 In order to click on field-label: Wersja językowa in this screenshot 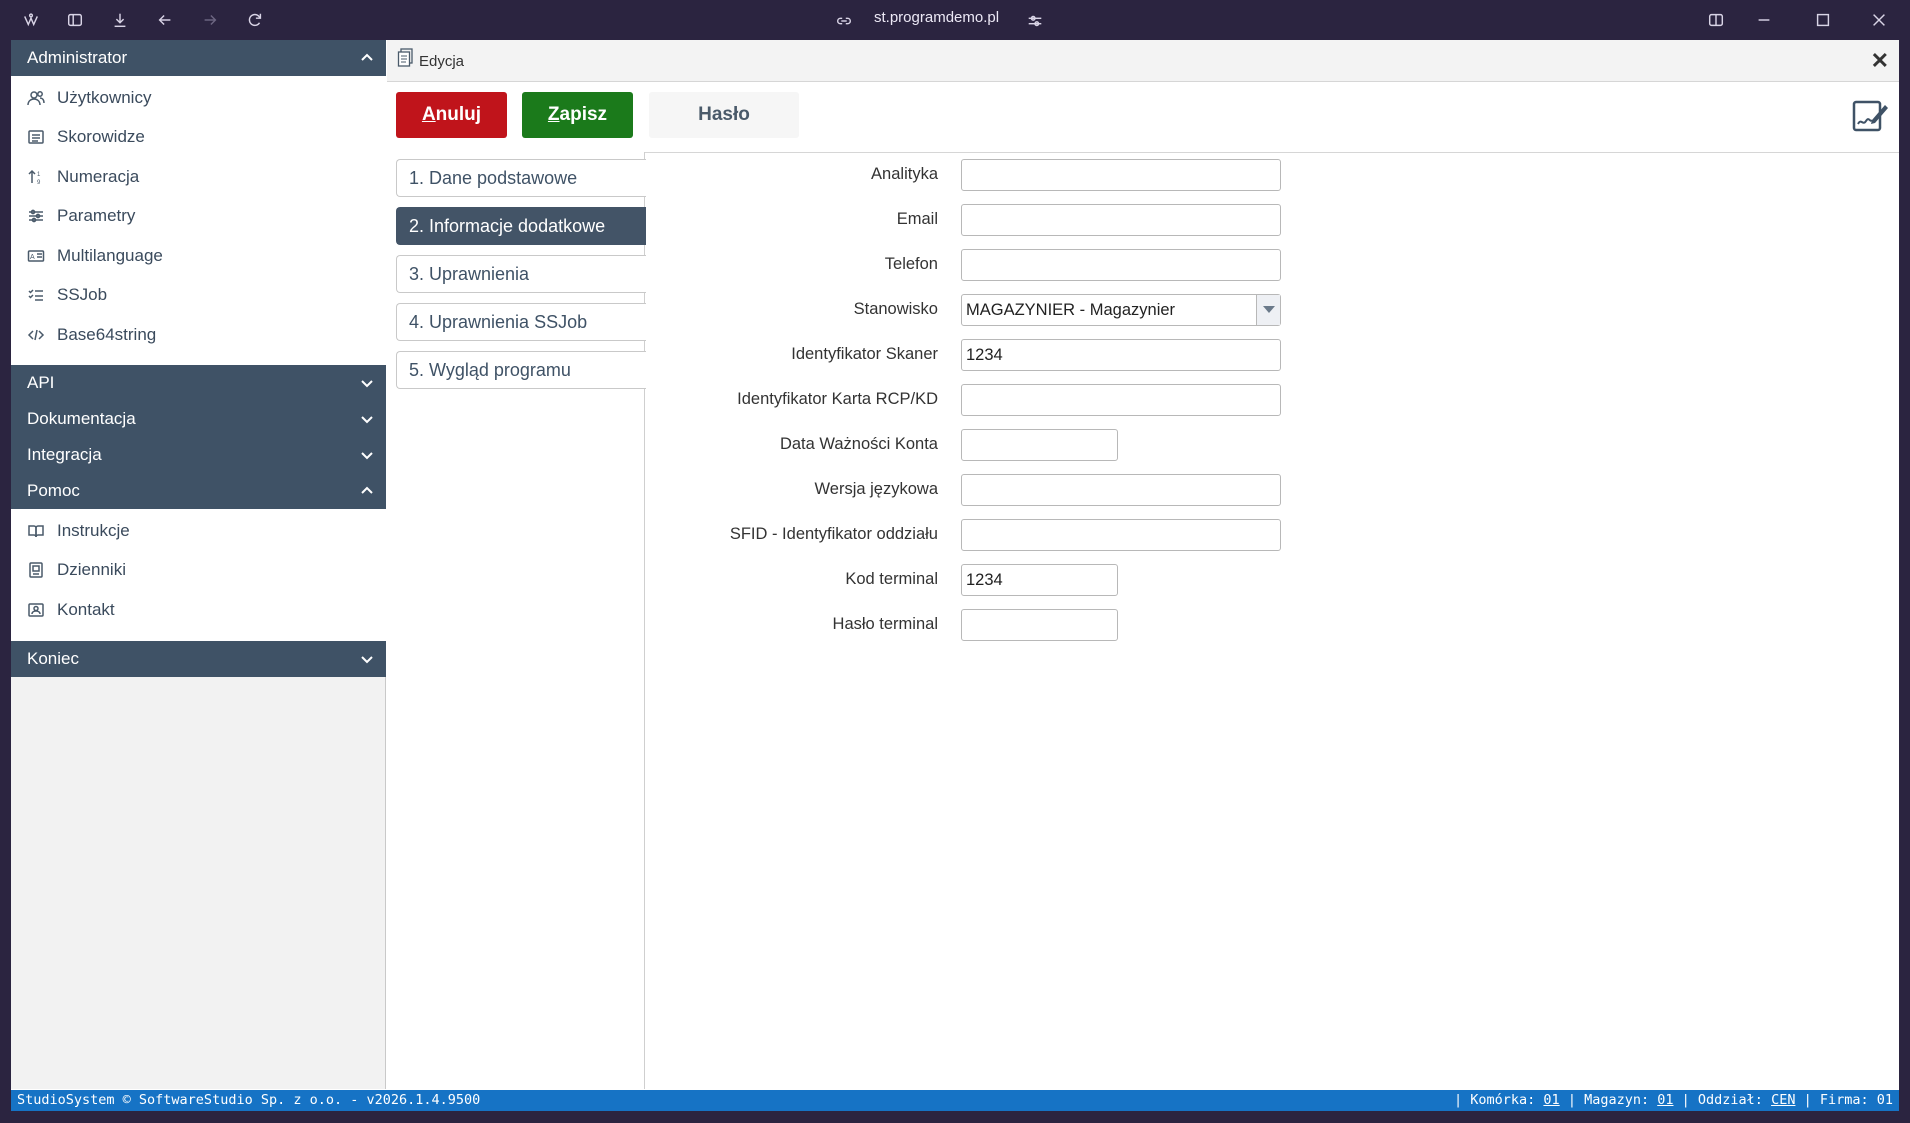, I will do `click(876, 489)`.